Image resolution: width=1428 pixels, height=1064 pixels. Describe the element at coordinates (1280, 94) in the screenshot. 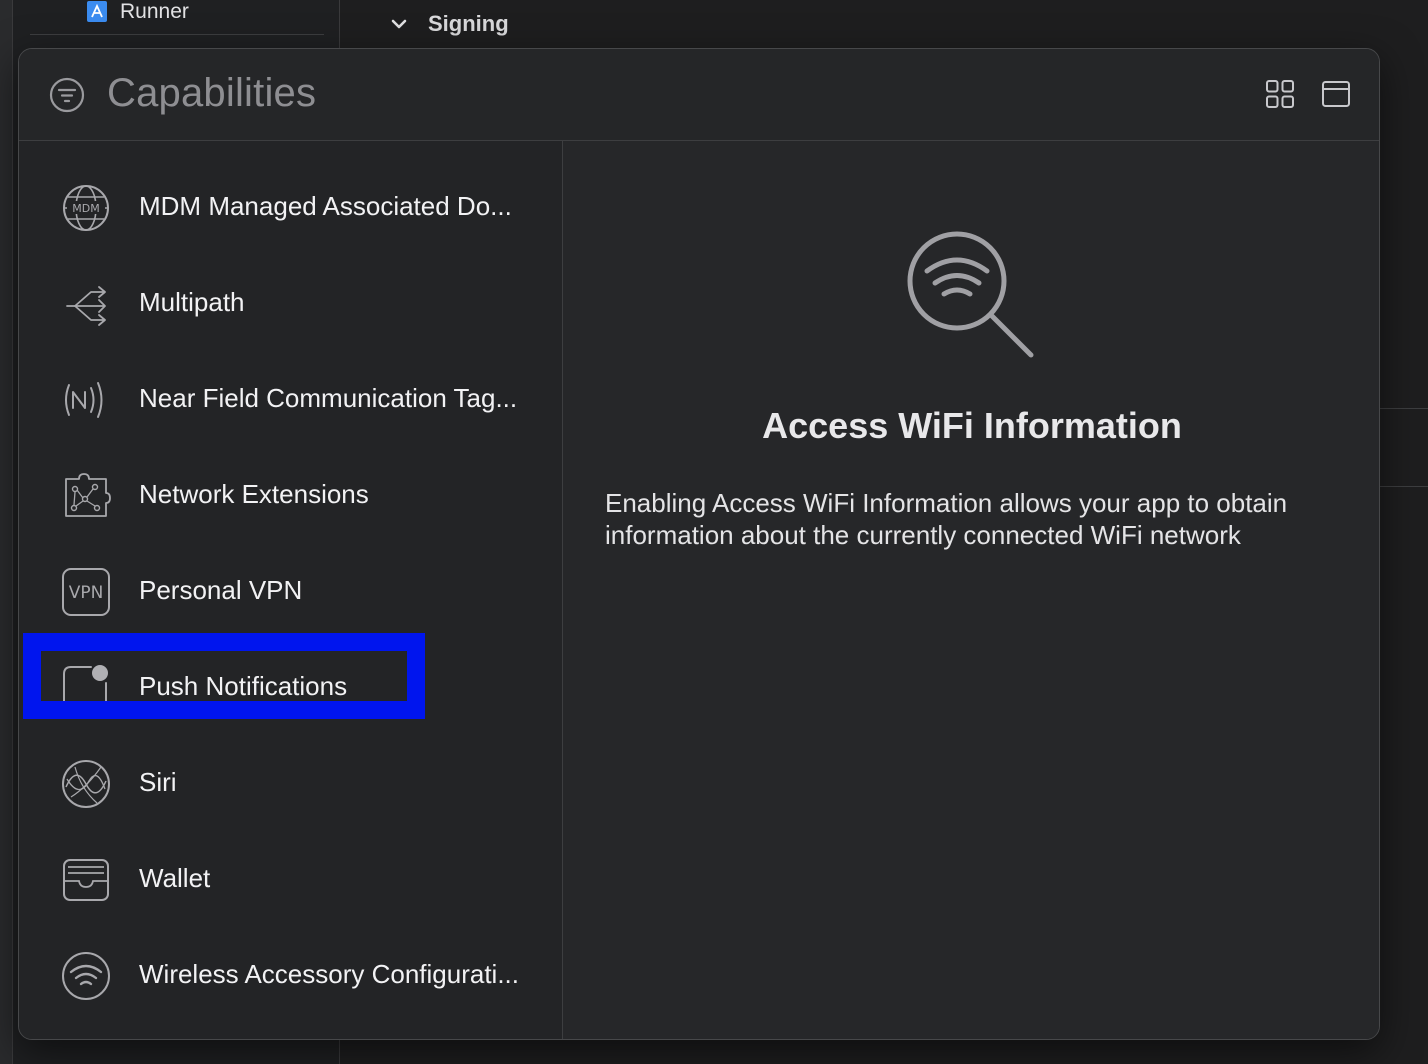

I see `grid-view-icon` at that location.